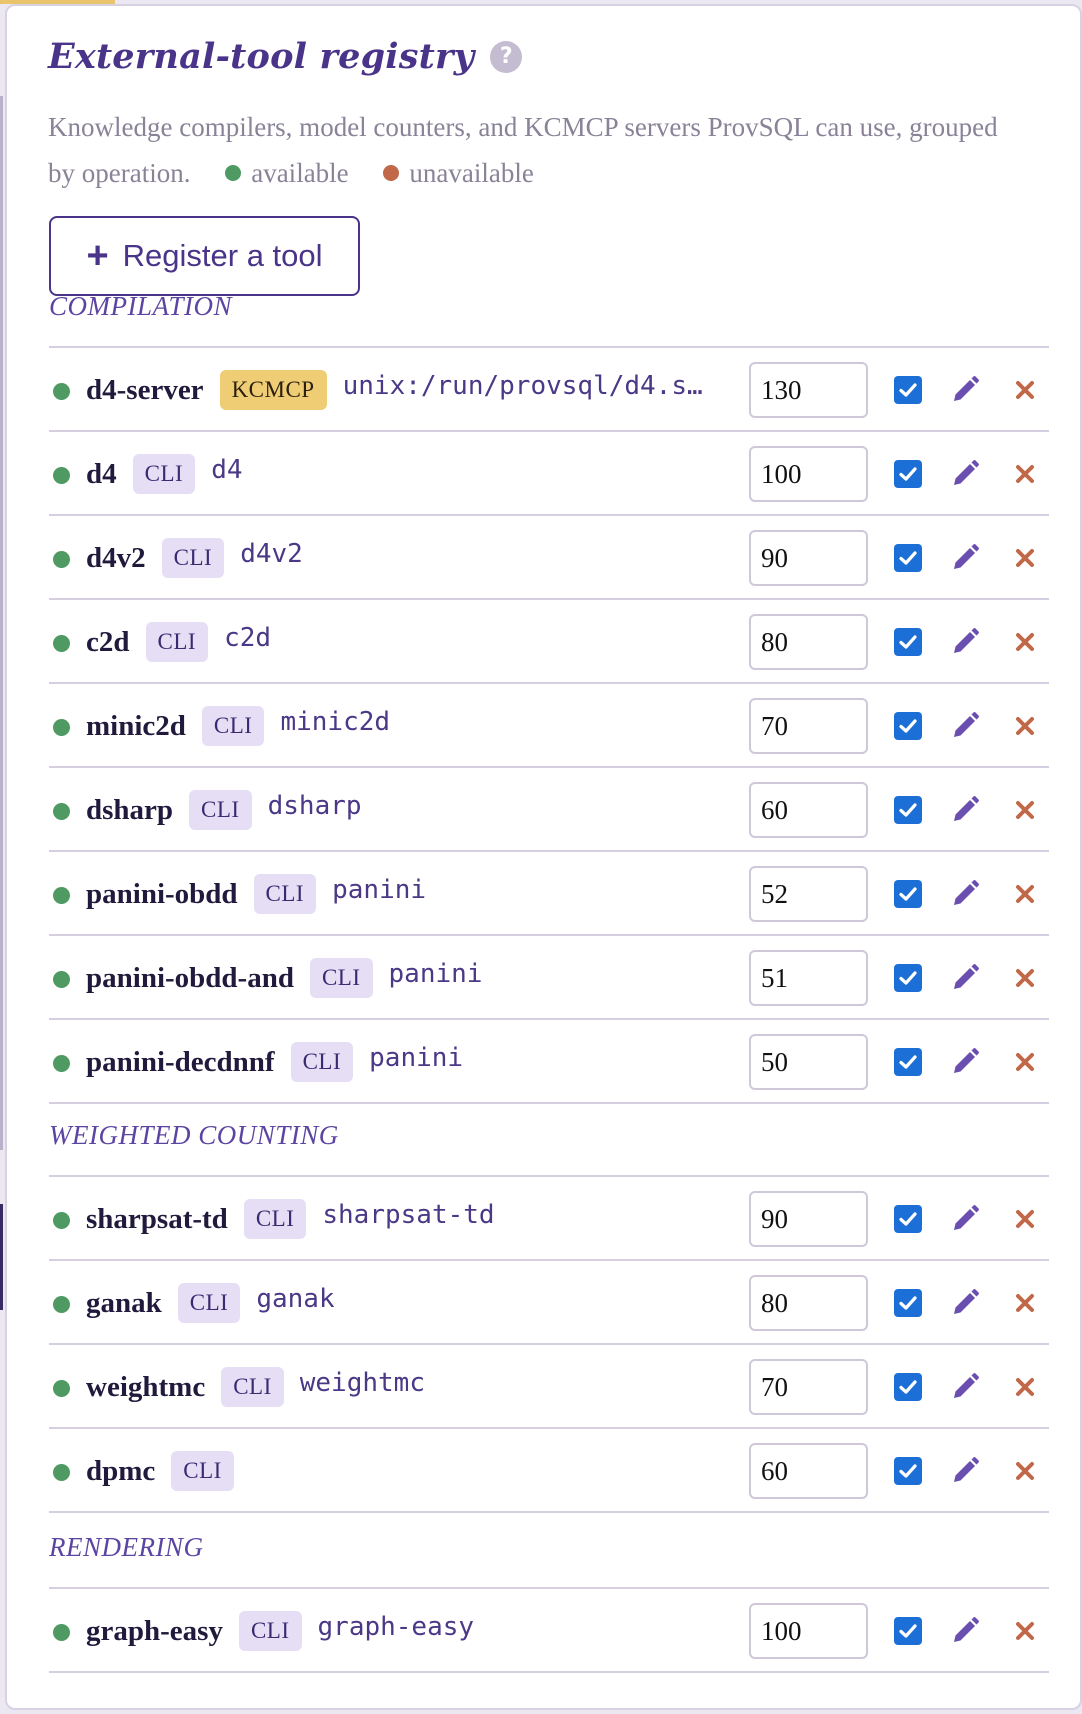 The height and width of the screenshot is (1714, 1082). What do you see at coordinates (549, 558) in the screenshot?
I see `tool-row: d4v2 CLI d4v2` at bounding box center [549, 558].